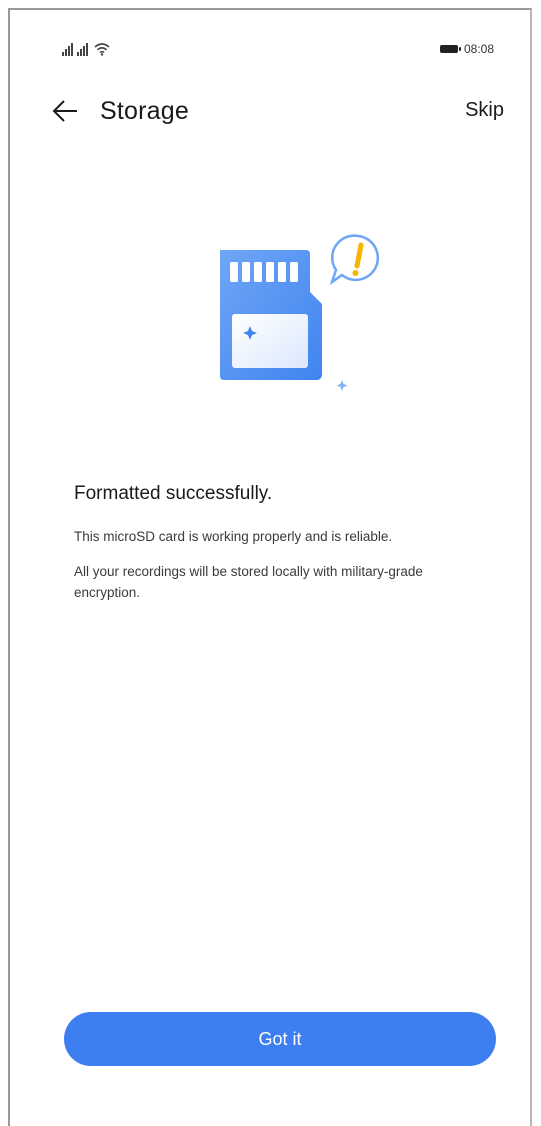  I want to click on battery-icon, so click(450, 49).